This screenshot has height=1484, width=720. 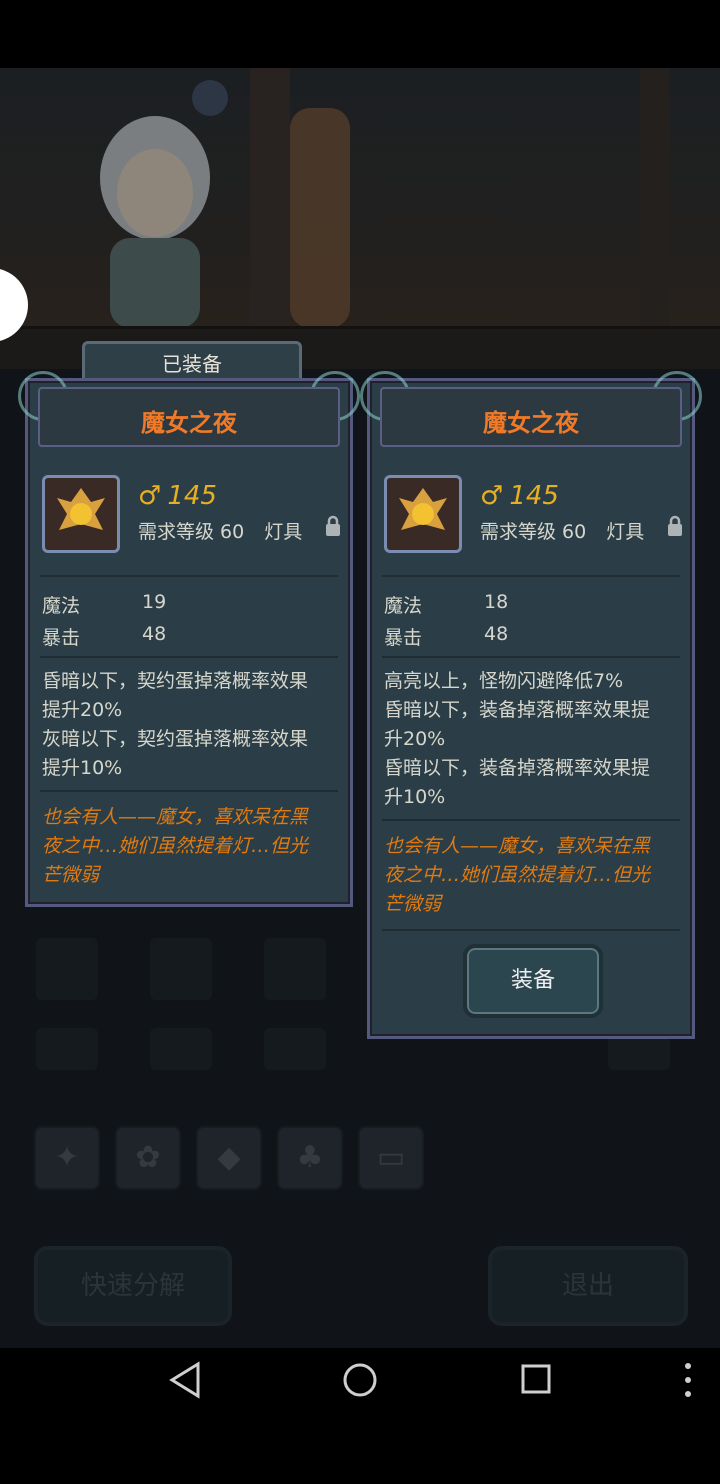 What do you see at coordinates (430, 1380) in the screenshot?
I see `nav-buttons` at bounding box center [430, 1380].